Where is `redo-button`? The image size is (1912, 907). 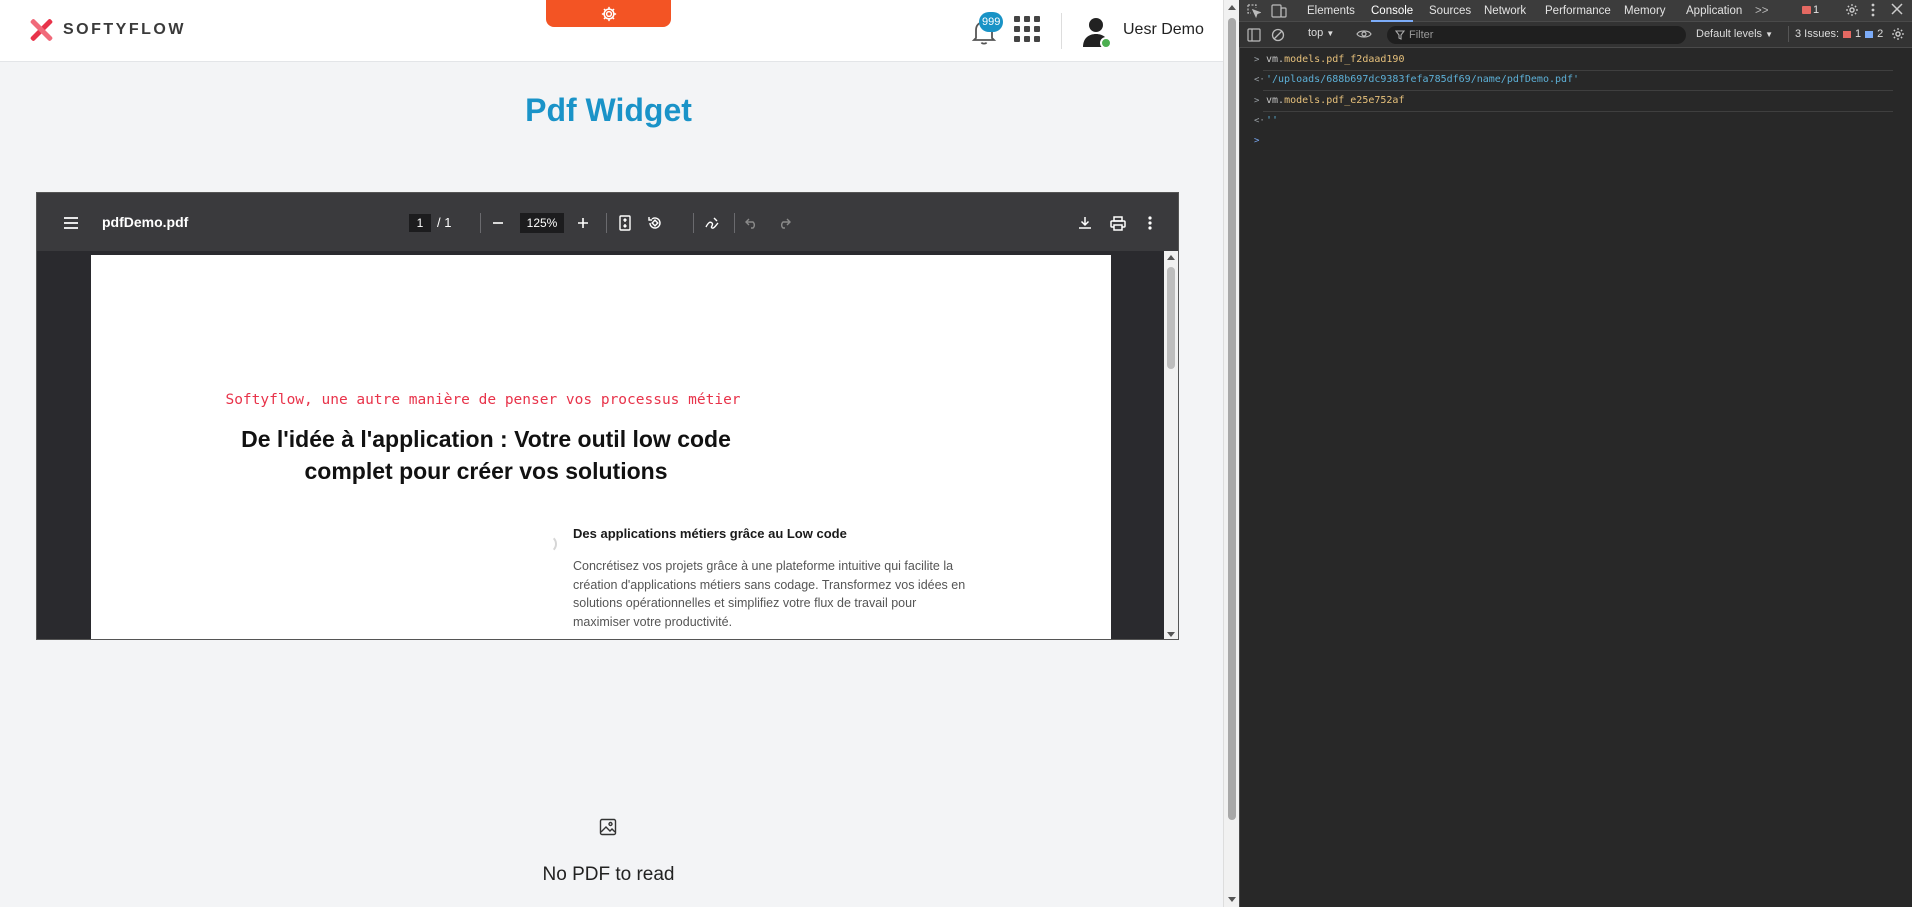 redo-button is located at coordinates (784, 223).